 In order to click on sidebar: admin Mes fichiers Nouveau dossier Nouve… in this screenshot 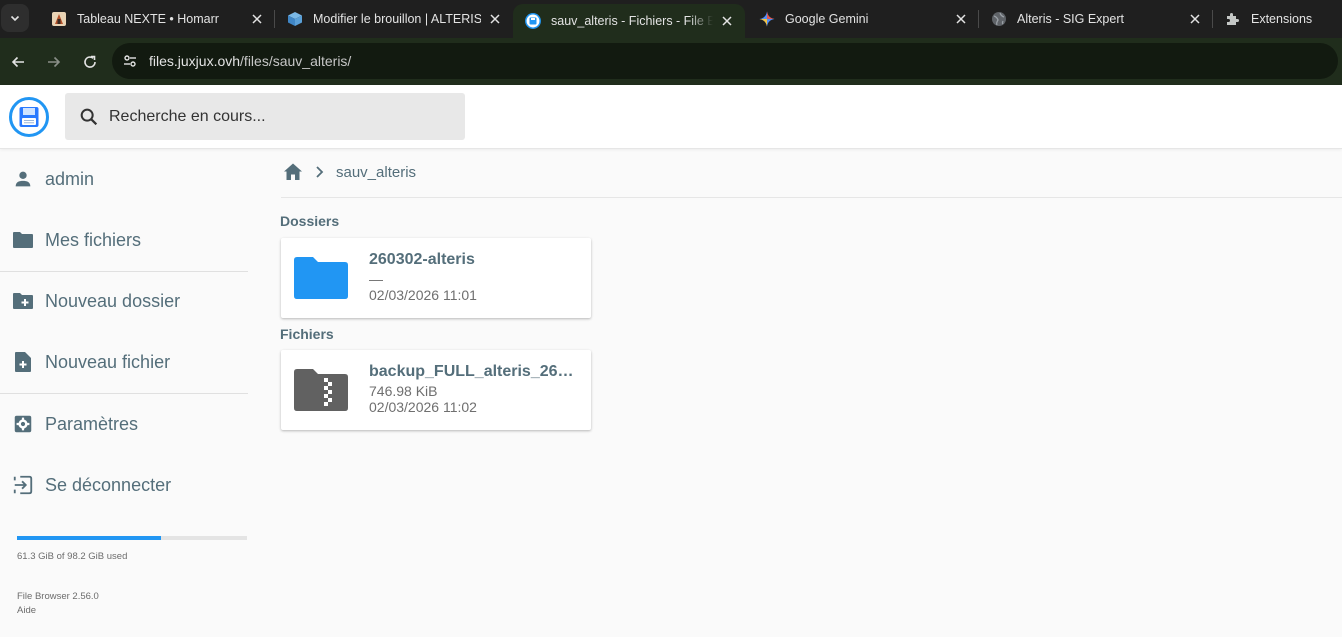, I will do `click(124, 393)`.